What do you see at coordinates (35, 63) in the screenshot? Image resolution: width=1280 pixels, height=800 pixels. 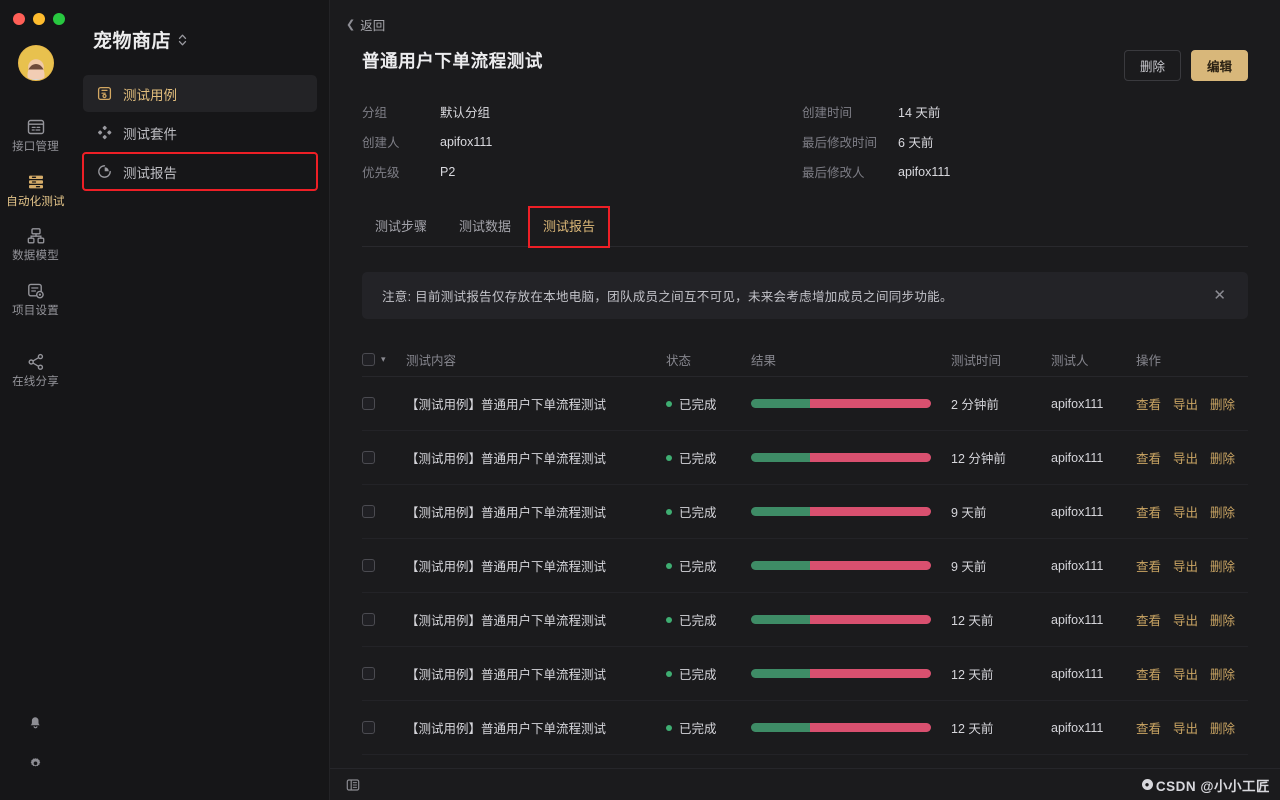 I see `avatar` at bounding box center [35, 63].